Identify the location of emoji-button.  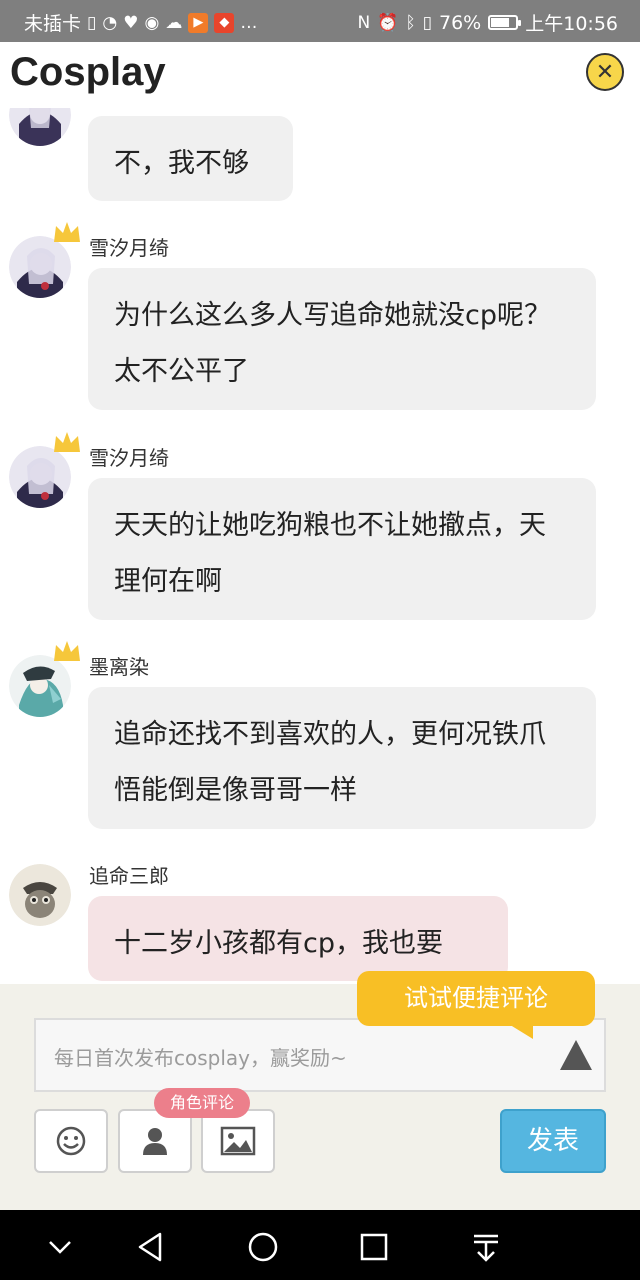
(71, 1141).